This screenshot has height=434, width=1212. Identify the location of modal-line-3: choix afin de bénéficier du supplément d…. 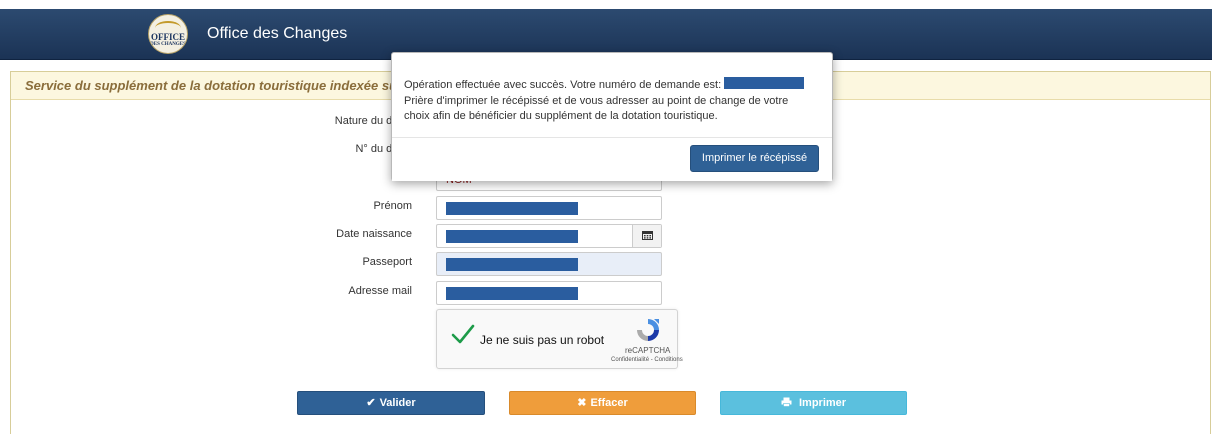
(561, 116).